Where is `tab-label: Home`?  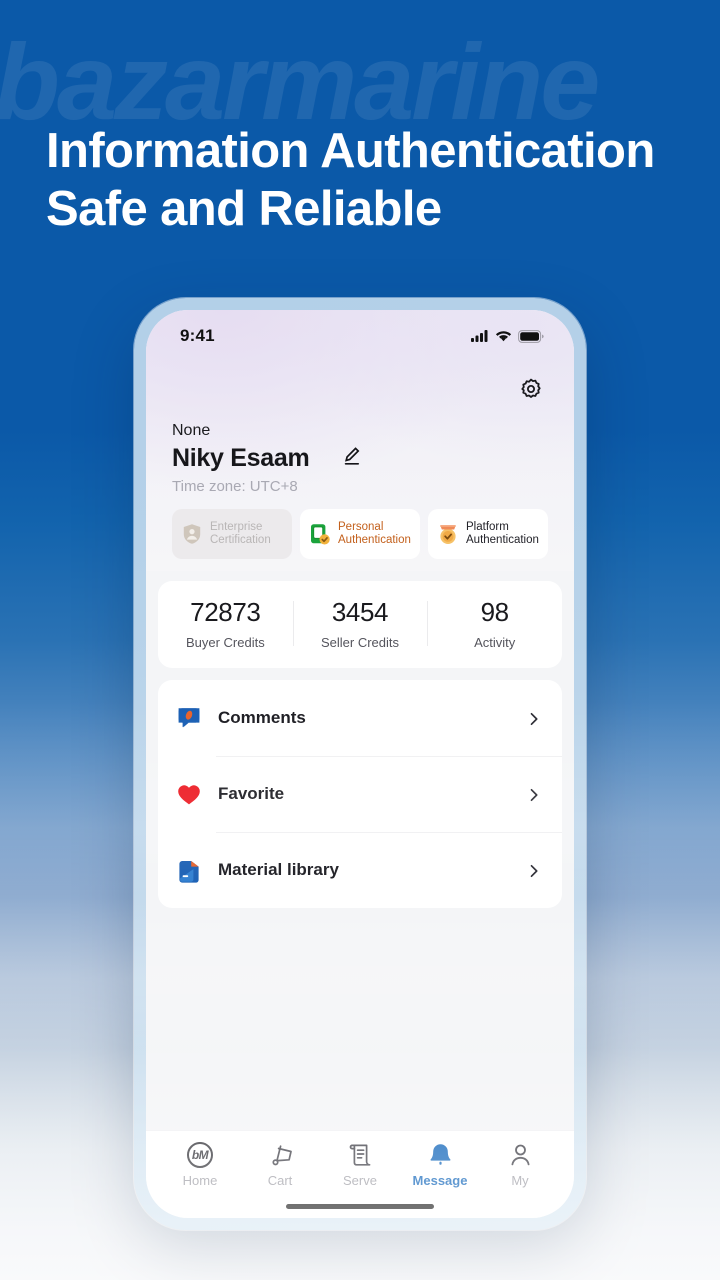 tab-label: Home is located at coordinates (200, 1180).